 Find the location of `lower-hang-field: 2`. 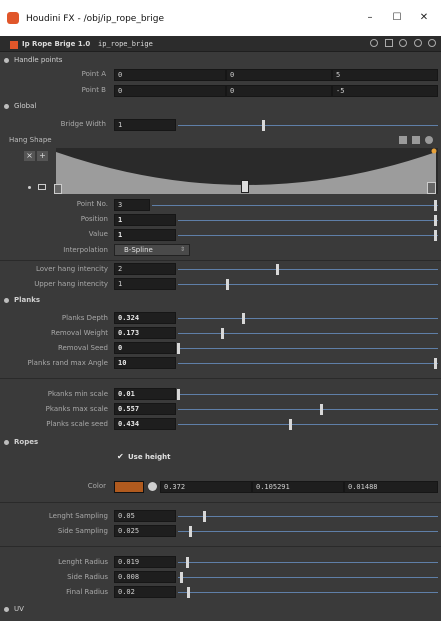

lower-hang-field: 2 is located at coordinates (145, 269).